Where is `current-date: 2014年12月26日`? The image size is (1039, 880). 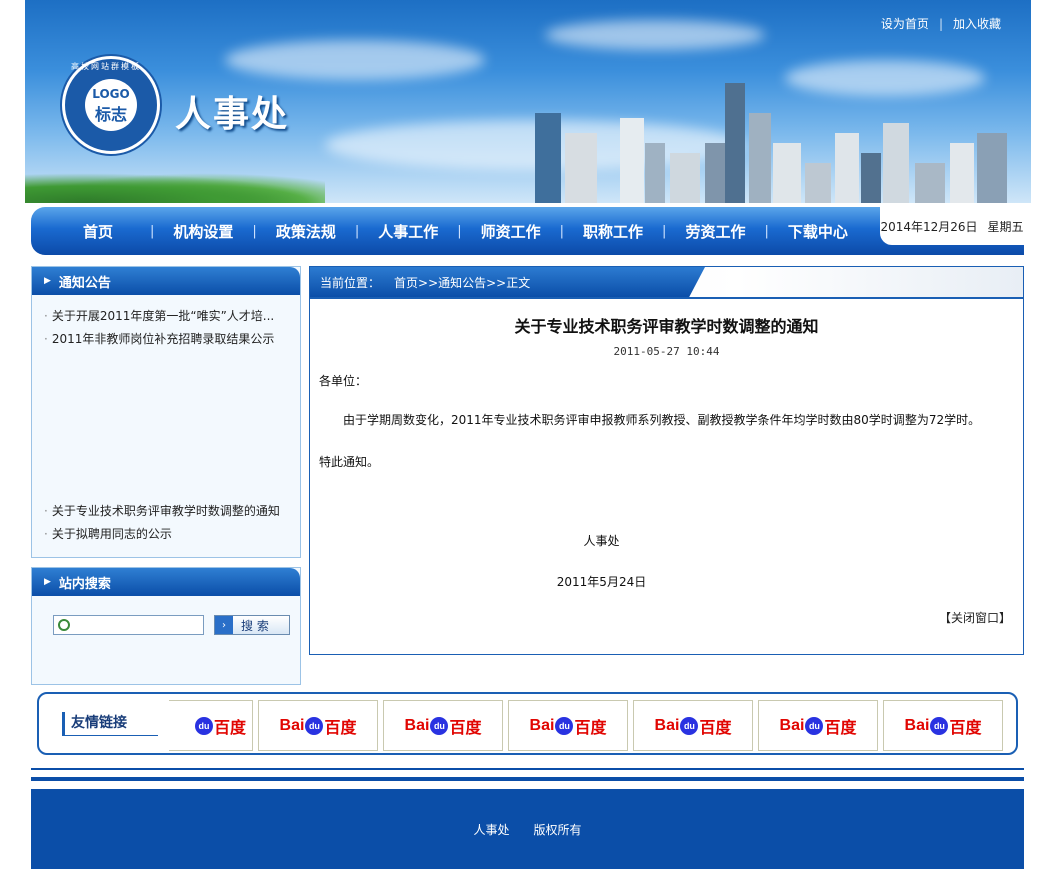 current-date: 2014年12月26日 is located at coordinates (929, 226).